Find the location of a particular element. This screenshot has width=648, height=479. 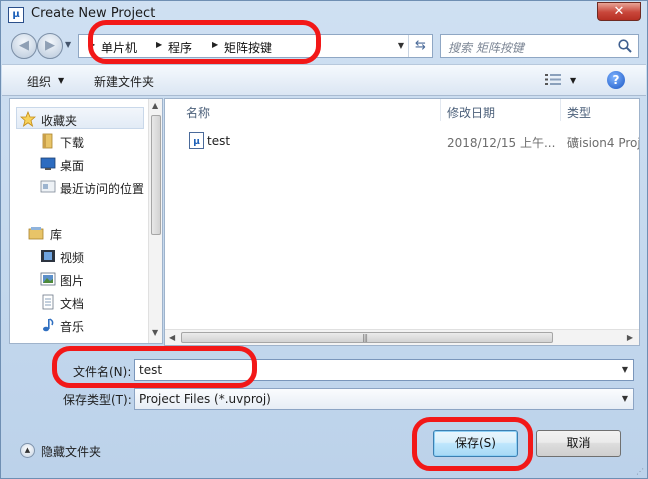

navigation-pane-scrollbar: ▲ ▼ is located at coordinates (155, 221).